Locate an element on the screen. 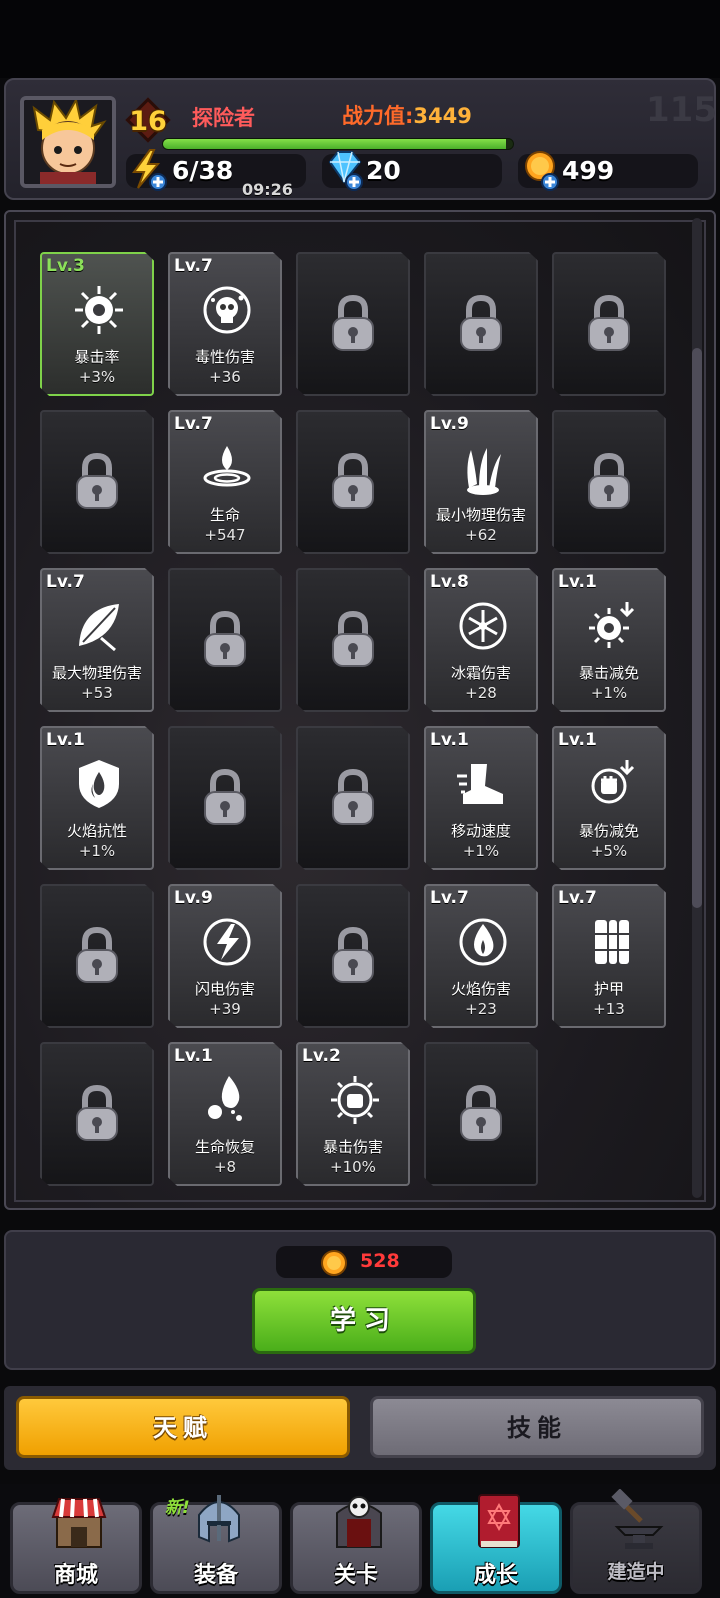  talent-value: +3% is located at coordinates (97, 377).